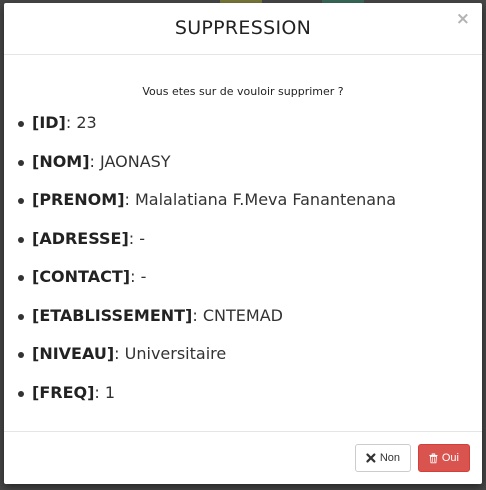 The width and height of the screenshot is (486, 490). Describe the element at coordinates (61, 161) in the screenshot. I see `field-key: [NOM]` at that location.